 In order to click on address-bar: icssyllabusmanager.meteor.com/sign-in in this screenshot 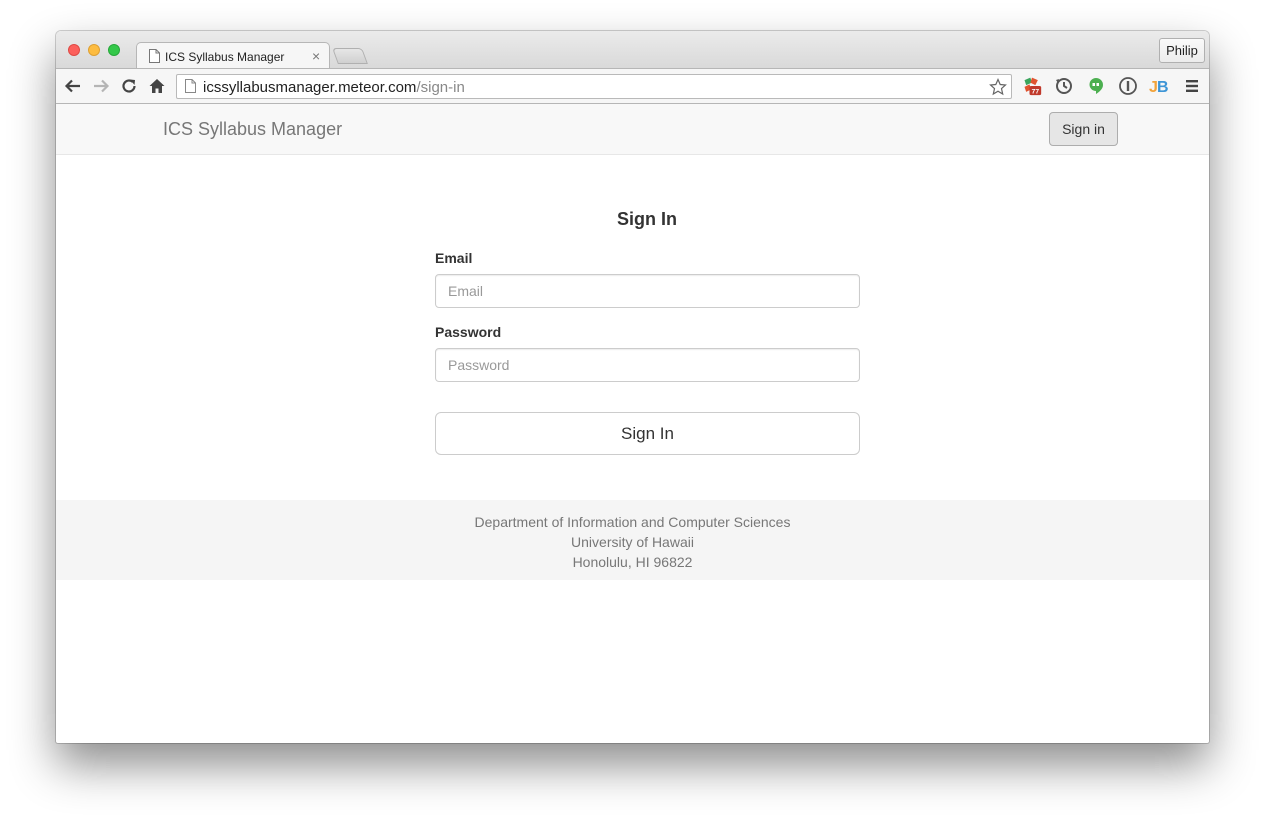, I will do `click(594, 86)`.